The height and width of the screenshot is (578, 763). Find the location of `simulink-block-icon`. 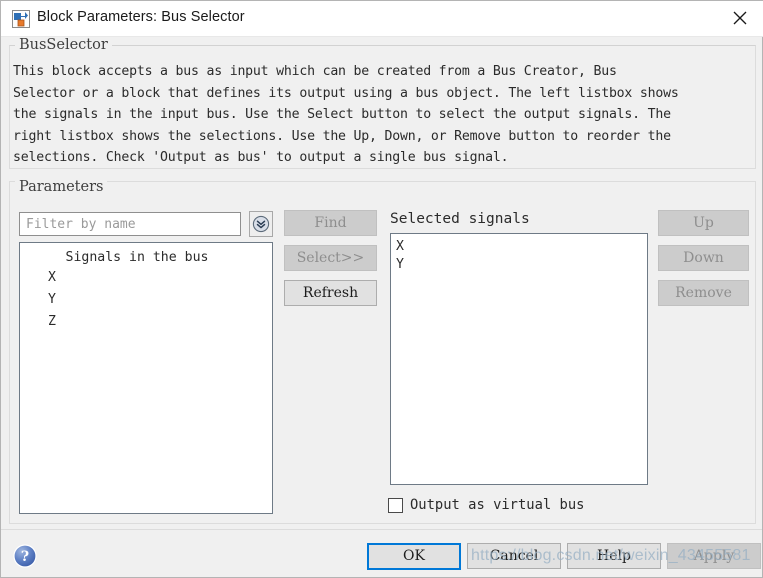

simulink-block-icon is located at coordinates (21, 19).